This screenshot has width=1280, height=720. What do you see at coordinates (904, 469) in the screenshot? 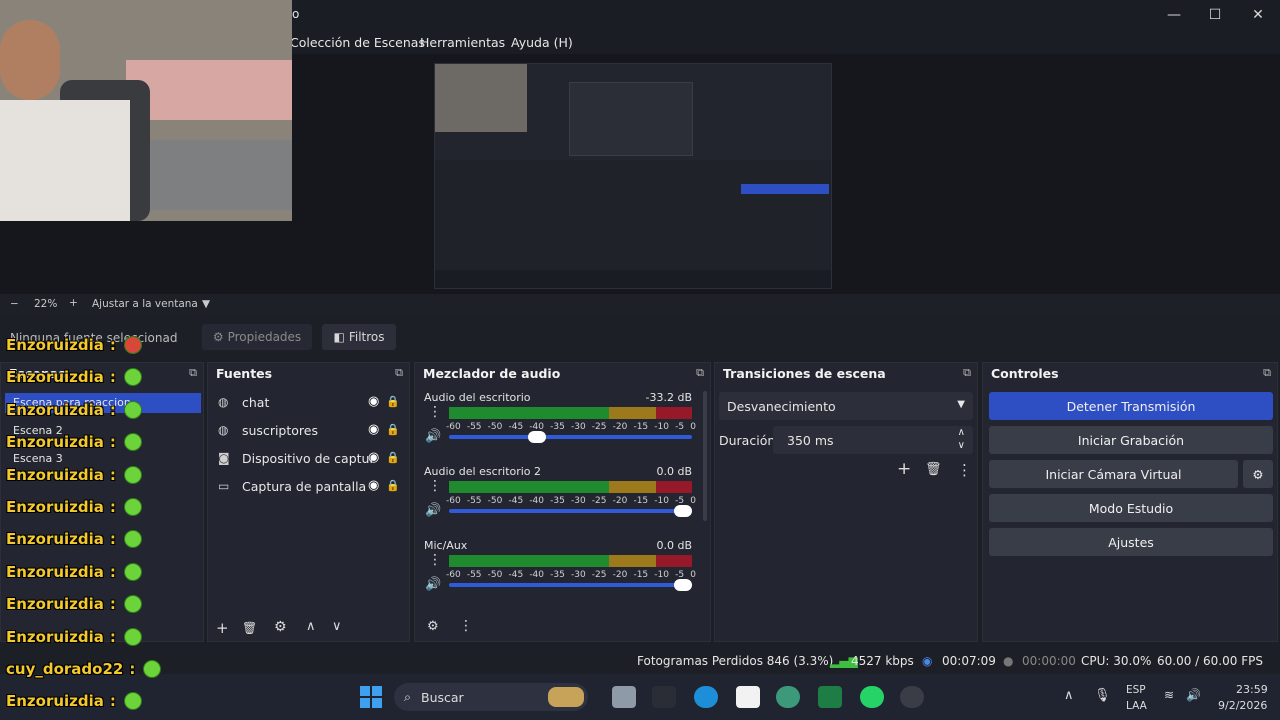
I see `add-transition-button: +` at bounding box center [904, 469].